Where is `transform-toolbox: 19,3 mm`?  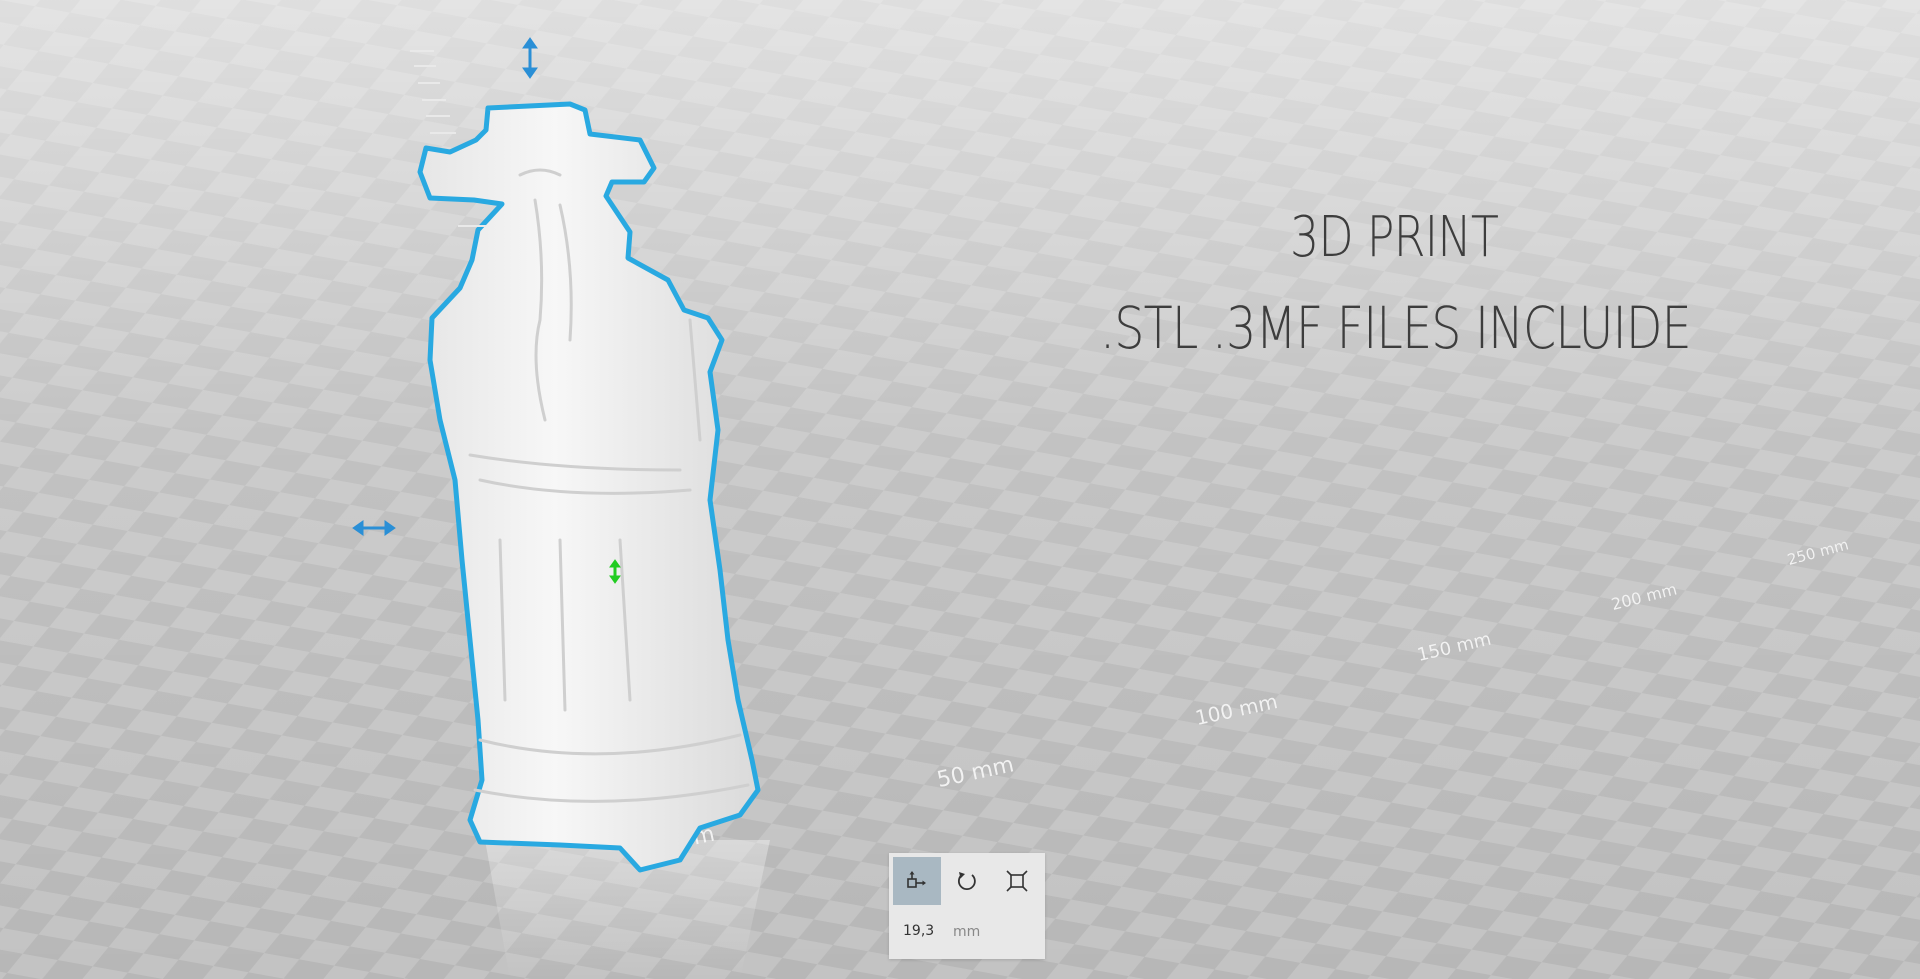
transform-toolbox: 19,3 mm is located at coordinates (967, 906).